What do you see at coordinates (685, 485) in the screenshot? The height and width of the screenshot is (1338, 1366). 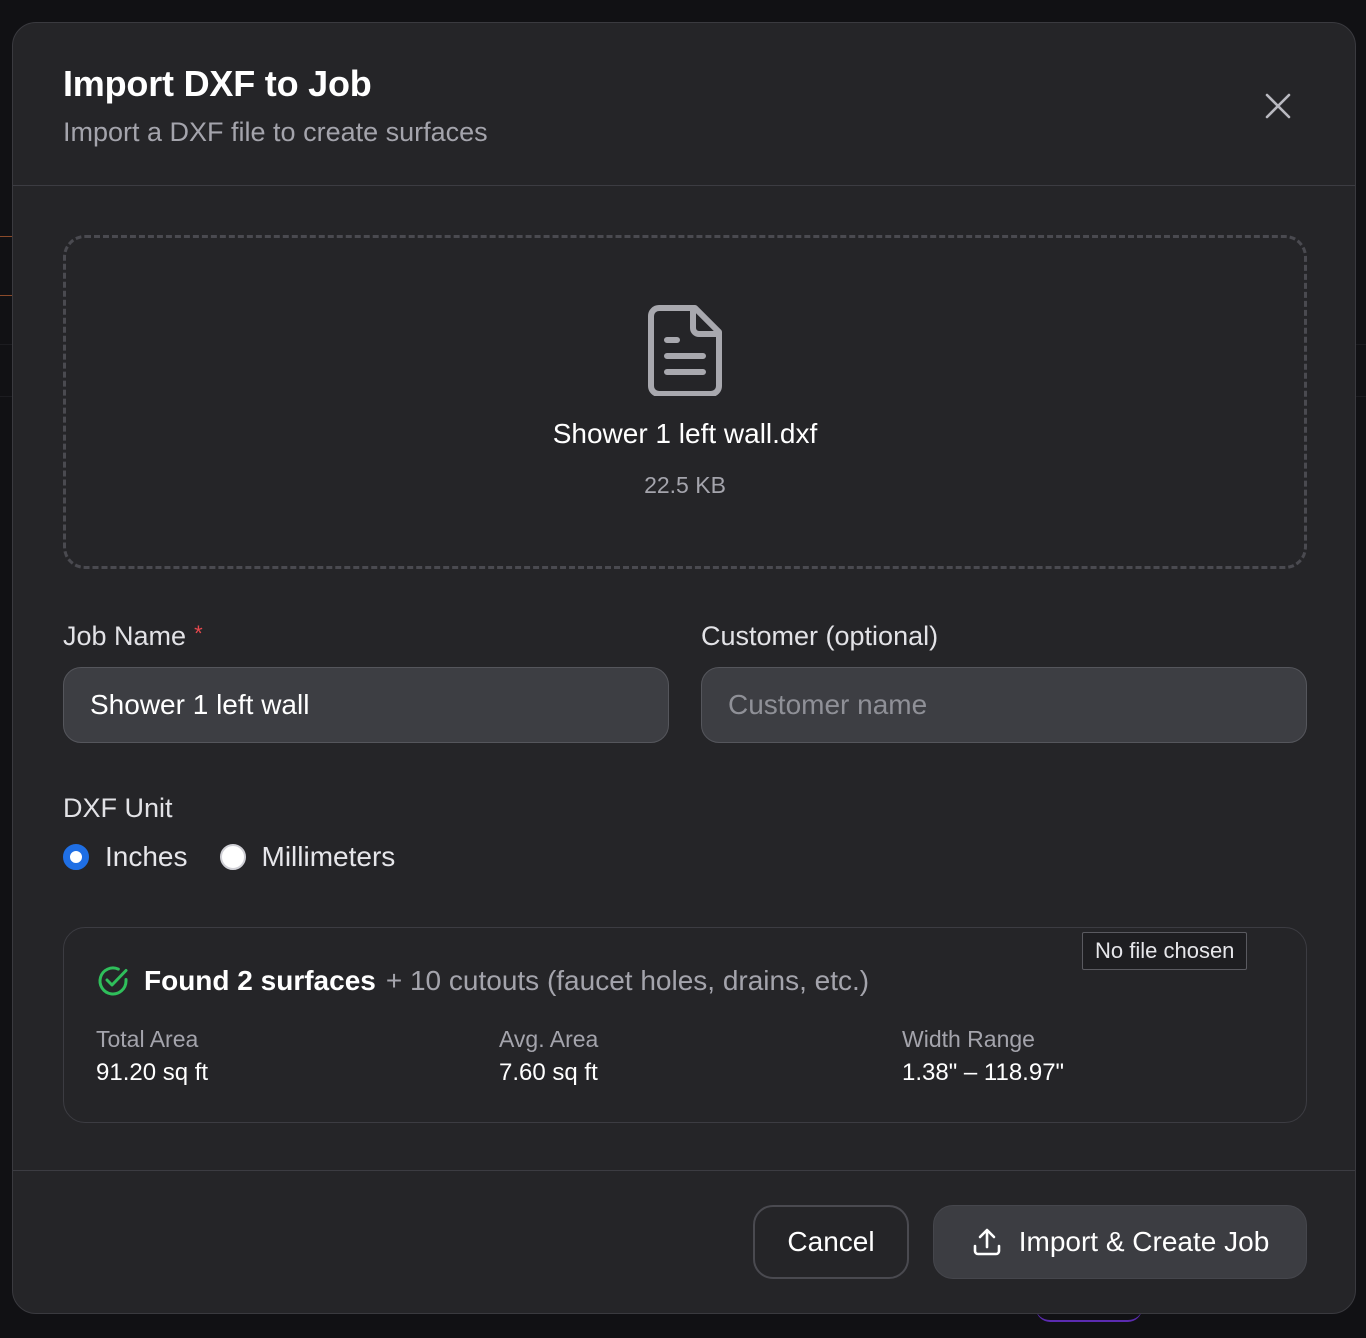 I see `file-size: 22.5 KB` at bounding box center [685, 485].